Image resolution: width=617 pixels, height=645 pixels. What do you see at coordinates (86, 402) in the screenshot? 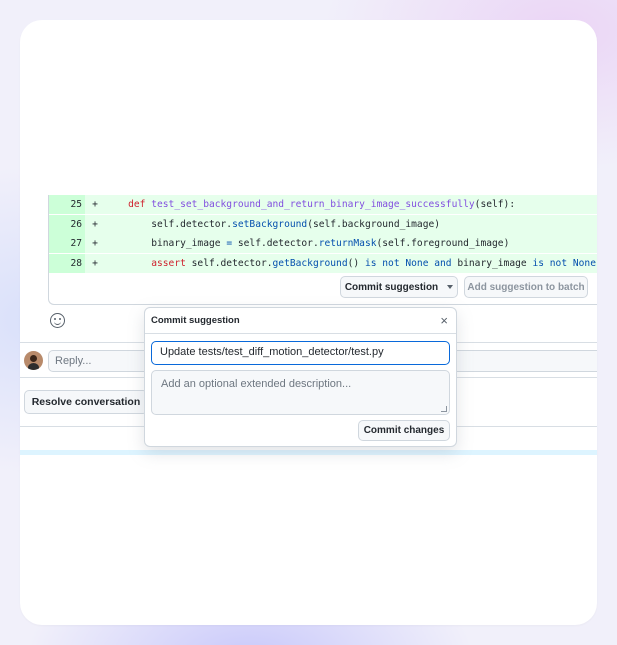
I see `resolve-conversation-button: Resolve conversation` at bounding box center [86, 402].